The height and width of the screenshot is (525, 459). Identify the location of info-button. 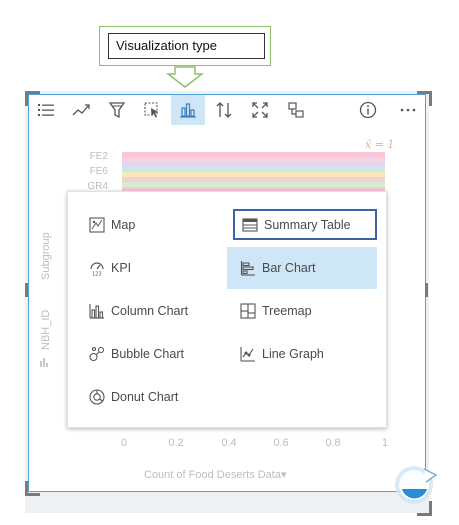
(368, 110).